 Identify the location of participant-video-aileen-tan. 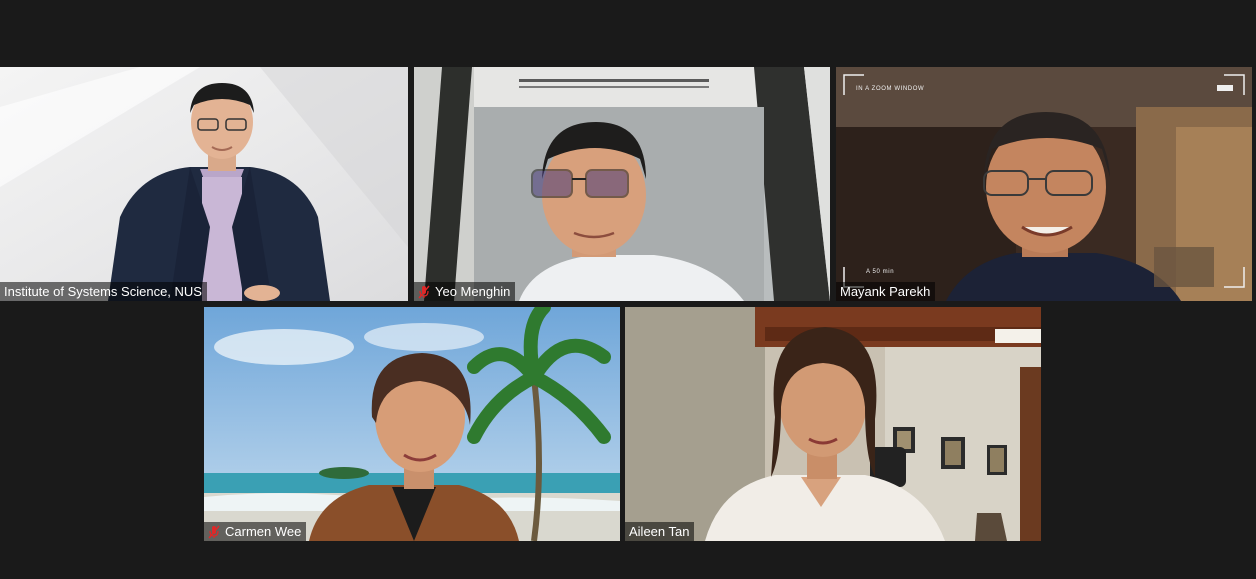
(833, 424).